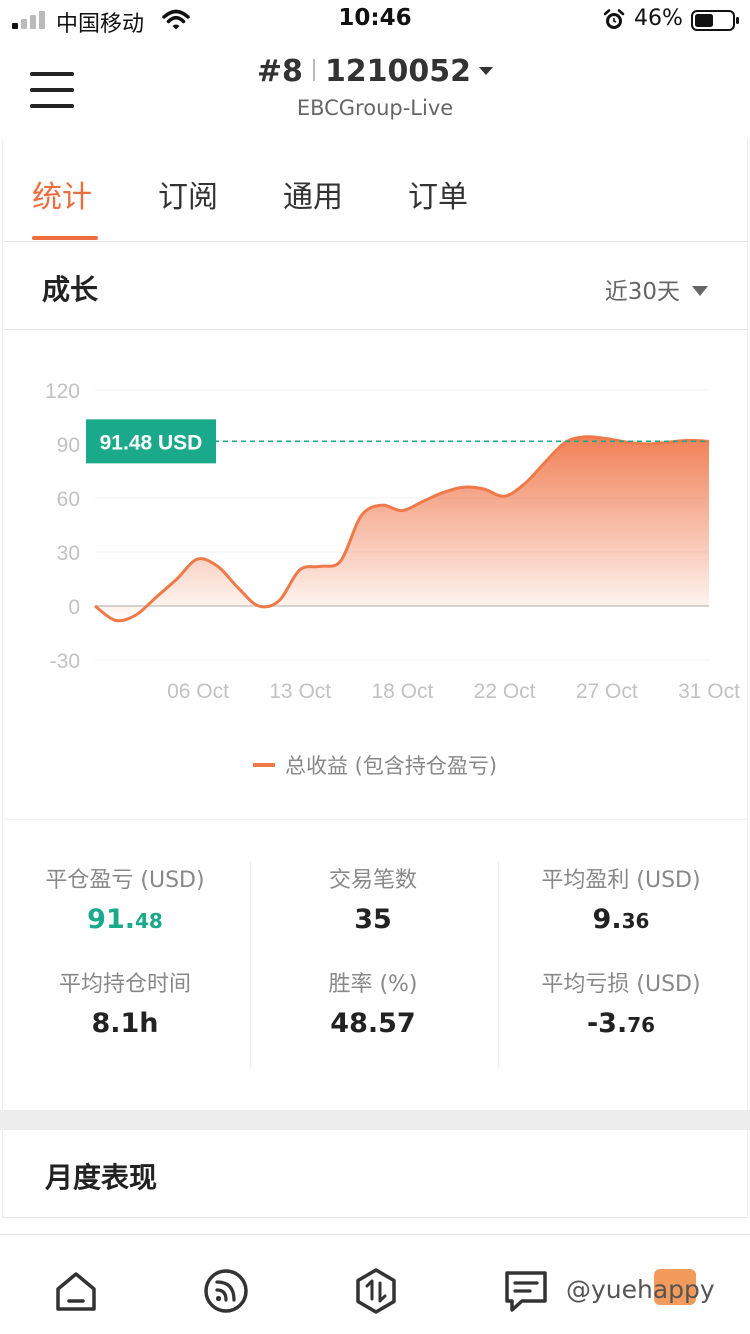 The width and height of the screenshot is (750, 1334). I want to click on signal-feed-icon, so click(226, 1291).